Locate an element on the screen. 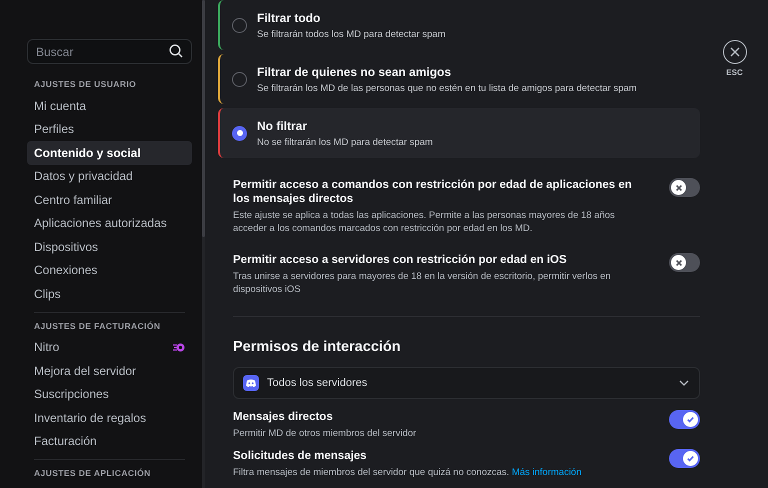  server-dropdown: Todos los servidores is located at coordinates (466, 383).